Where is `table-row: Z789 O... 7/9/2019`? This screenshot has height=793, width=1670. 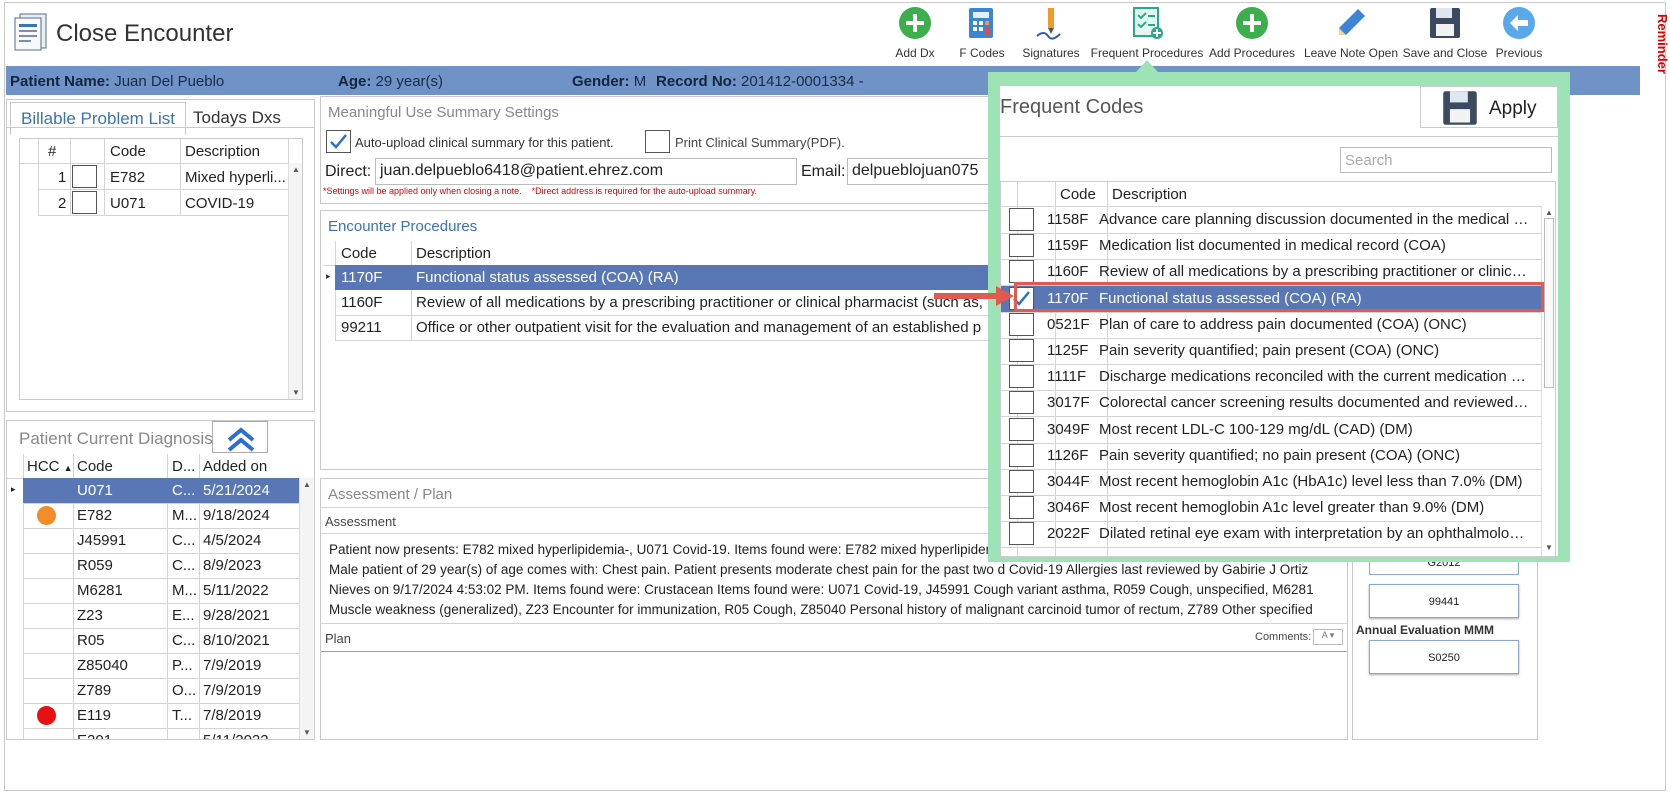 table-row: Z789 O... 7/9/2019 is located at coordinates (161, 691).